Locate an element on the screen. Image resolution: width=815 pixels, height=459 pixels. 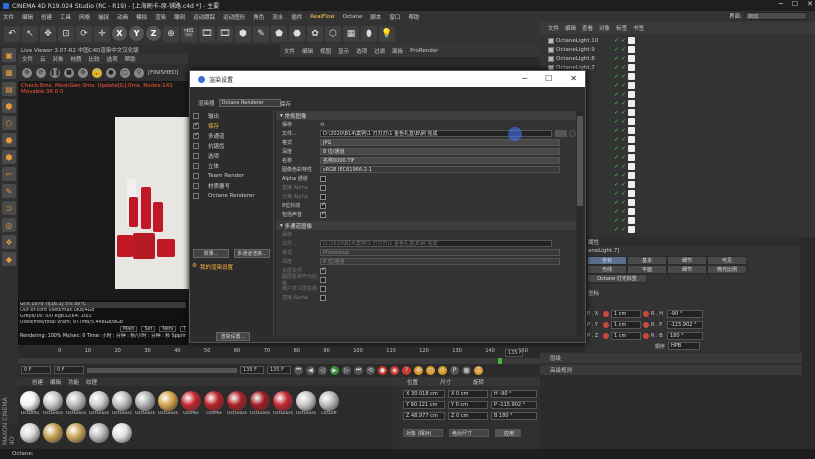
brush-icon: ✎ is located at coordinates (9, 191).